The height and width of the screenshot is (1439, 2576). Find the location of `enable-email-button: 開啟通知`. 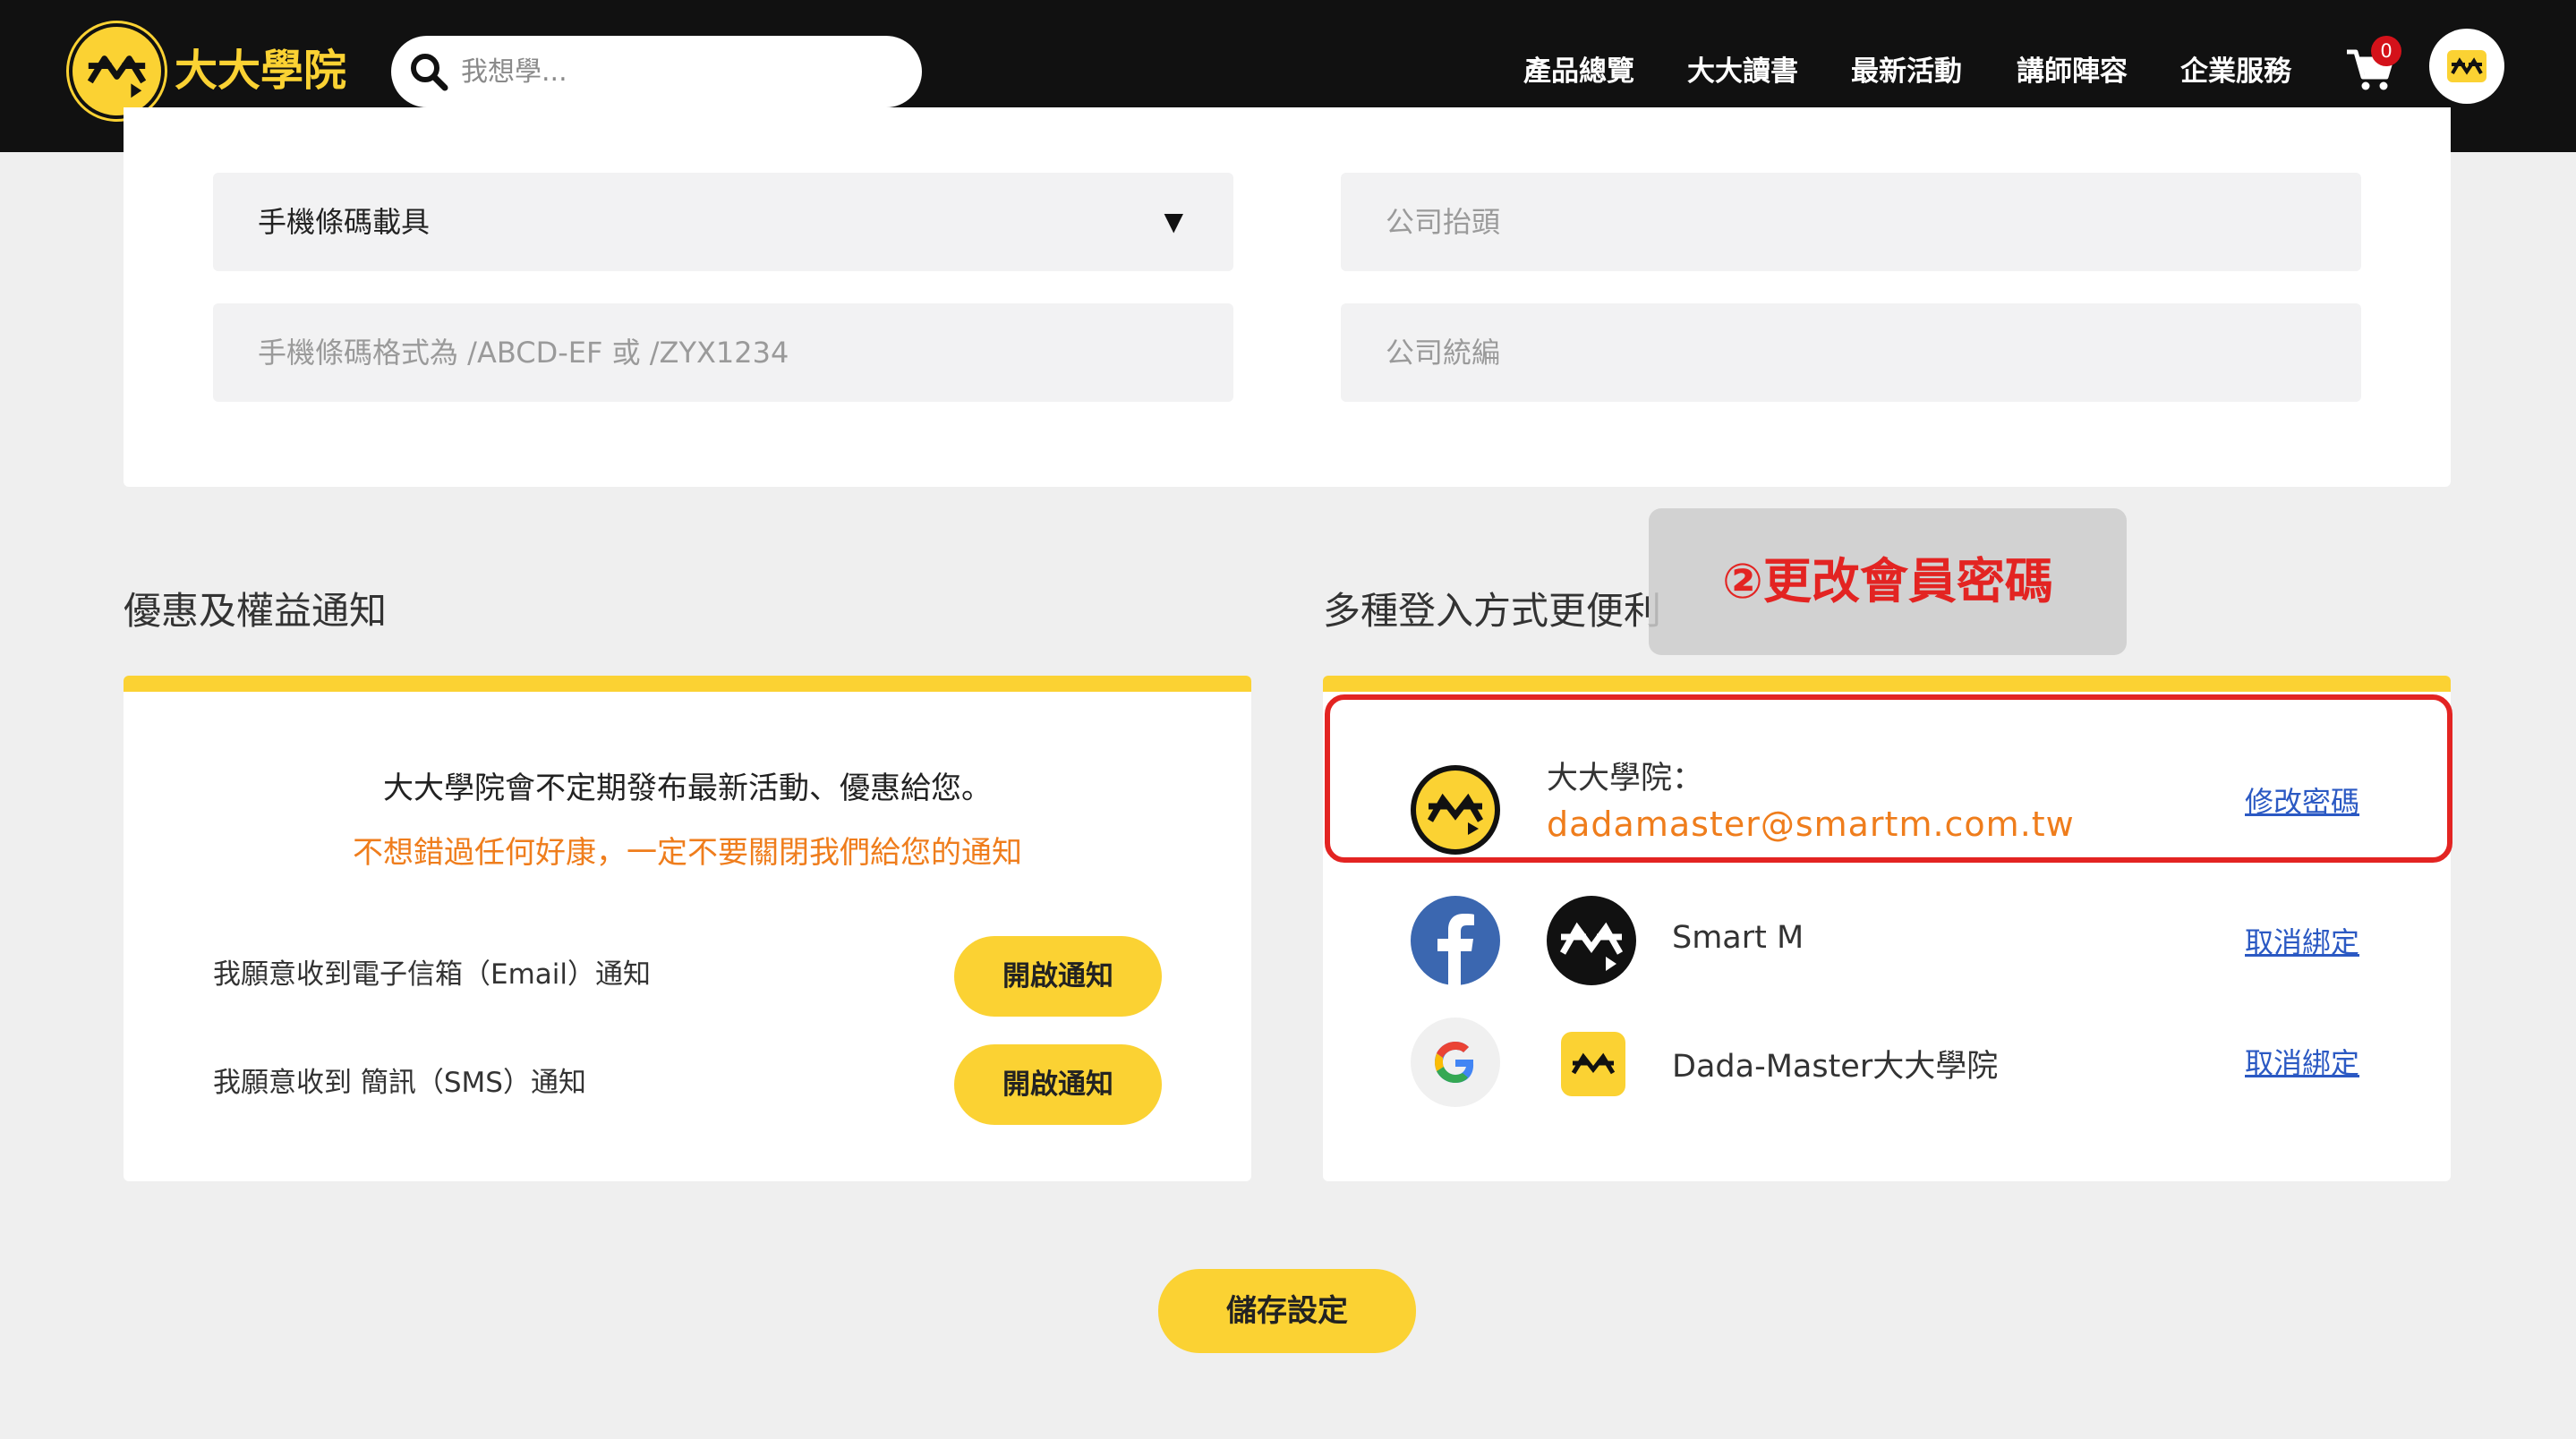

enable-email-button: 開啟通知 is located at coordinates (1058, 976).